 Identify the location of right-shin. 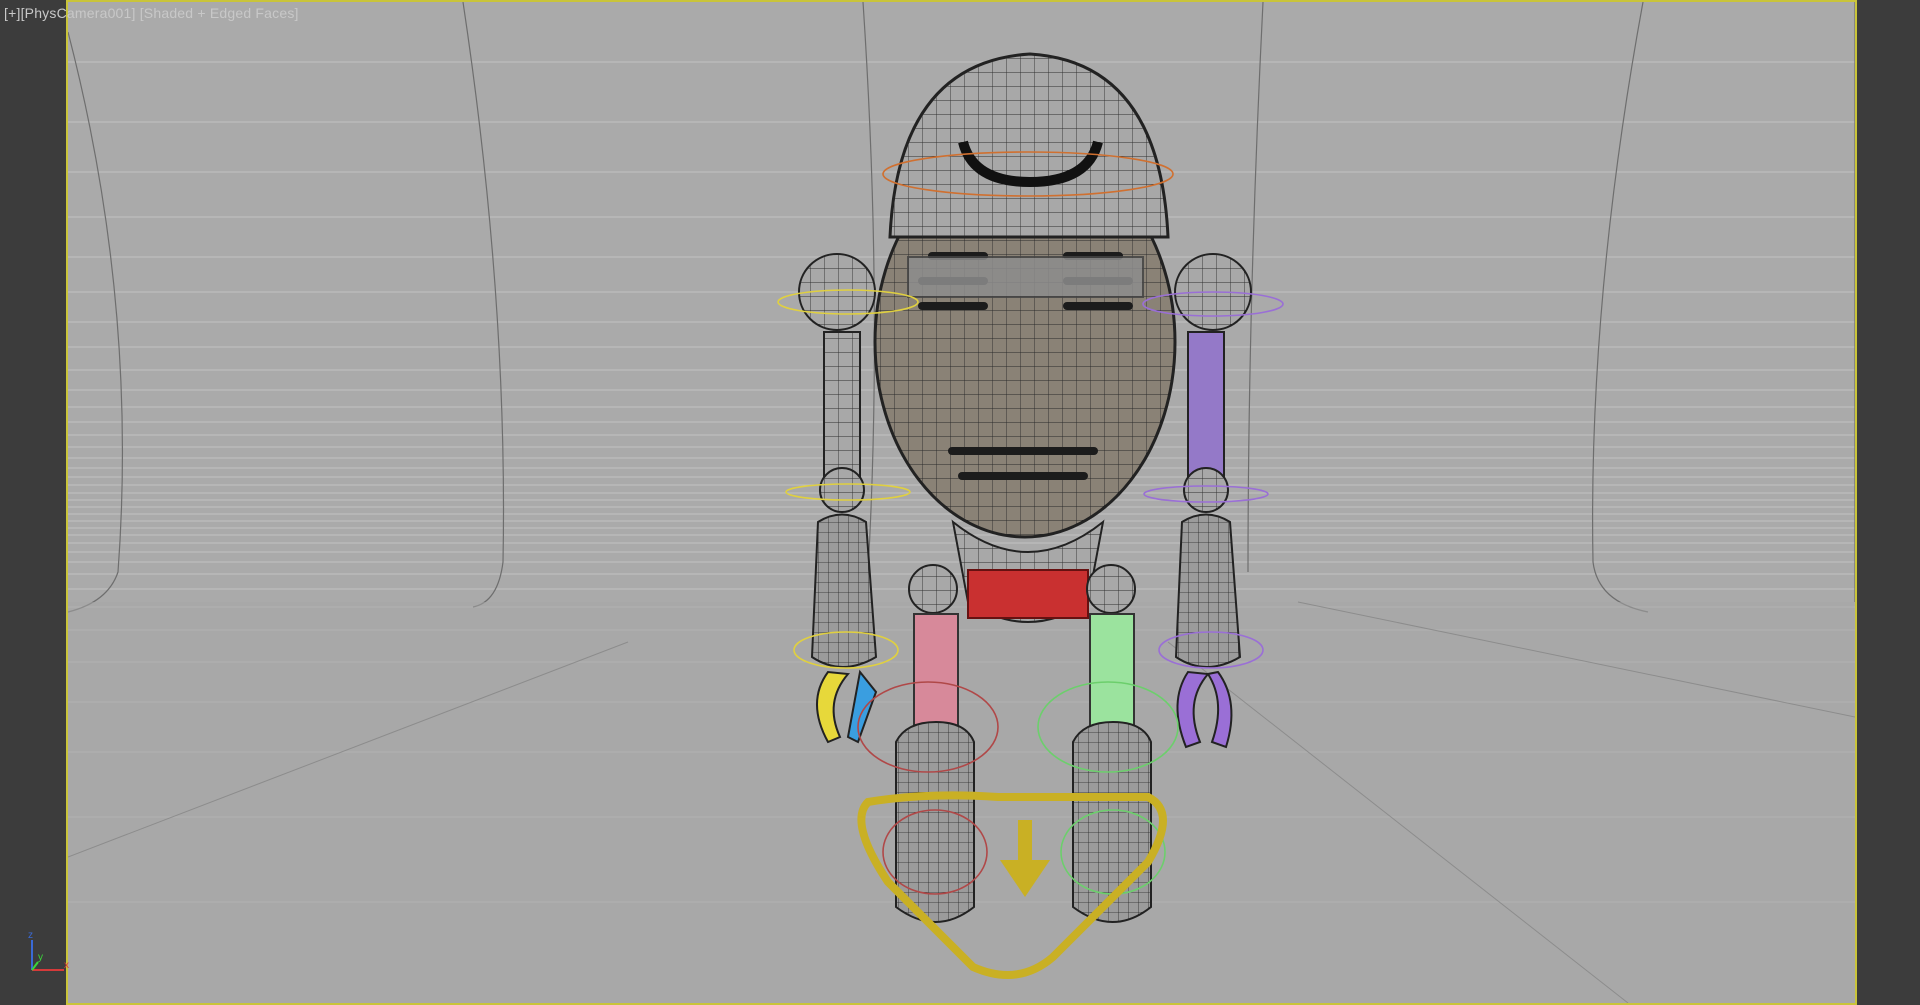
(1112, 821).